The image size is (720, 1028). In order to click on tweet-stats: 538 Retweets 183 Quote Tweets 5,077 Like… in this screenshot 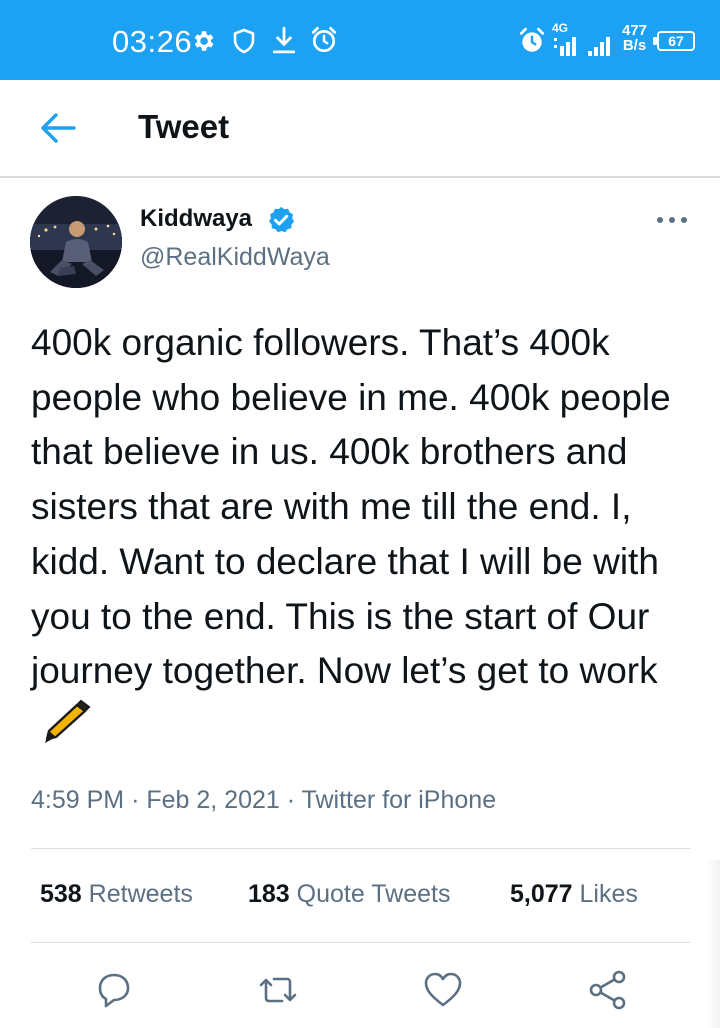, I will do `click(360, 896)`.